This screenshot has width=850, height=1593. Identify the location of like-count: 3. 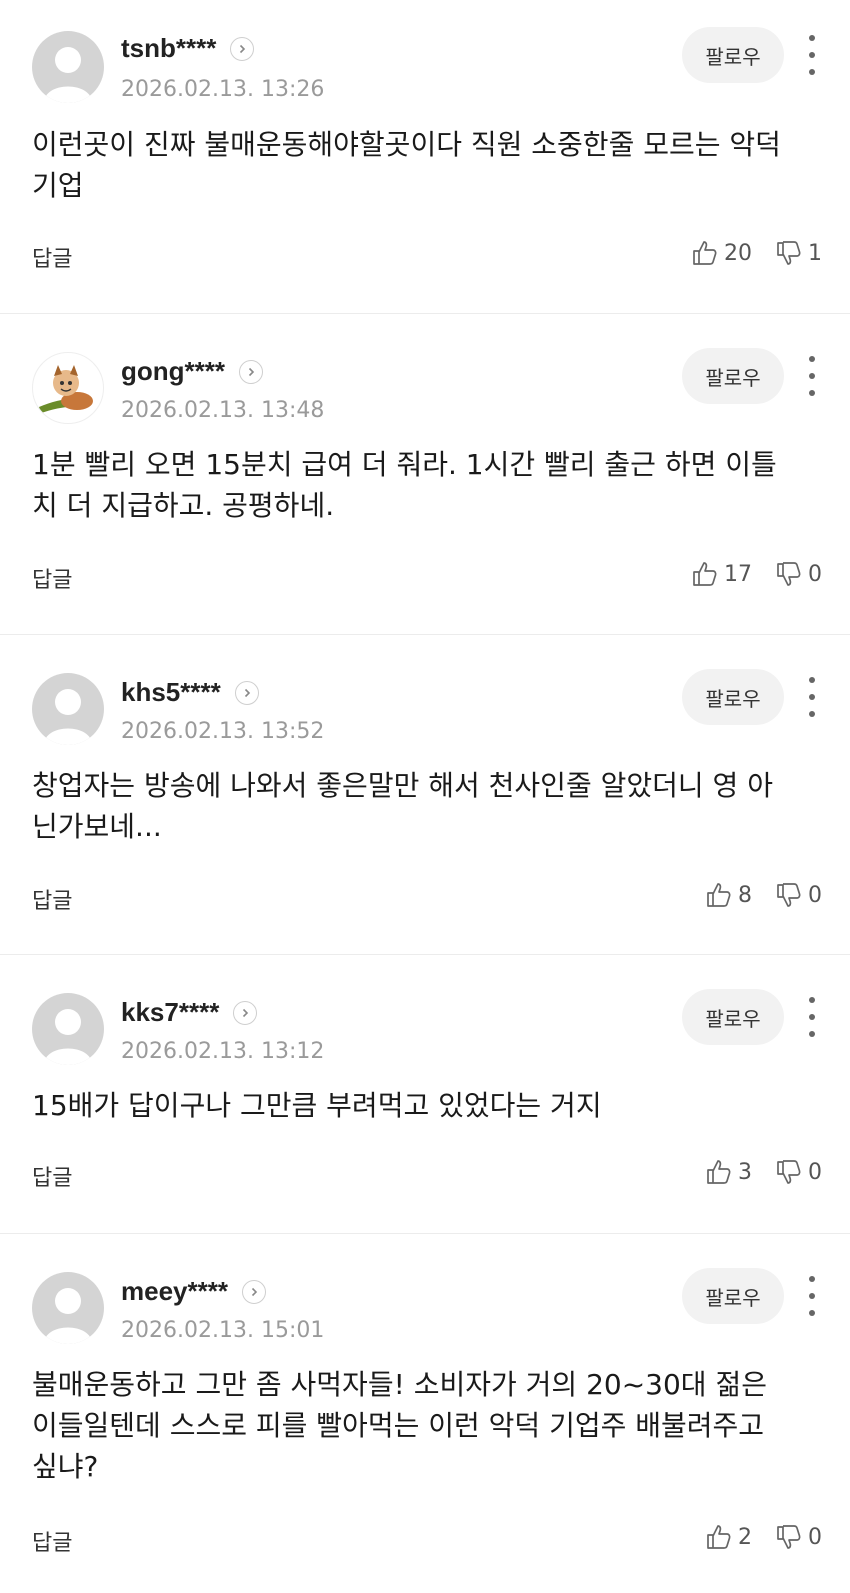
(745, 1172).